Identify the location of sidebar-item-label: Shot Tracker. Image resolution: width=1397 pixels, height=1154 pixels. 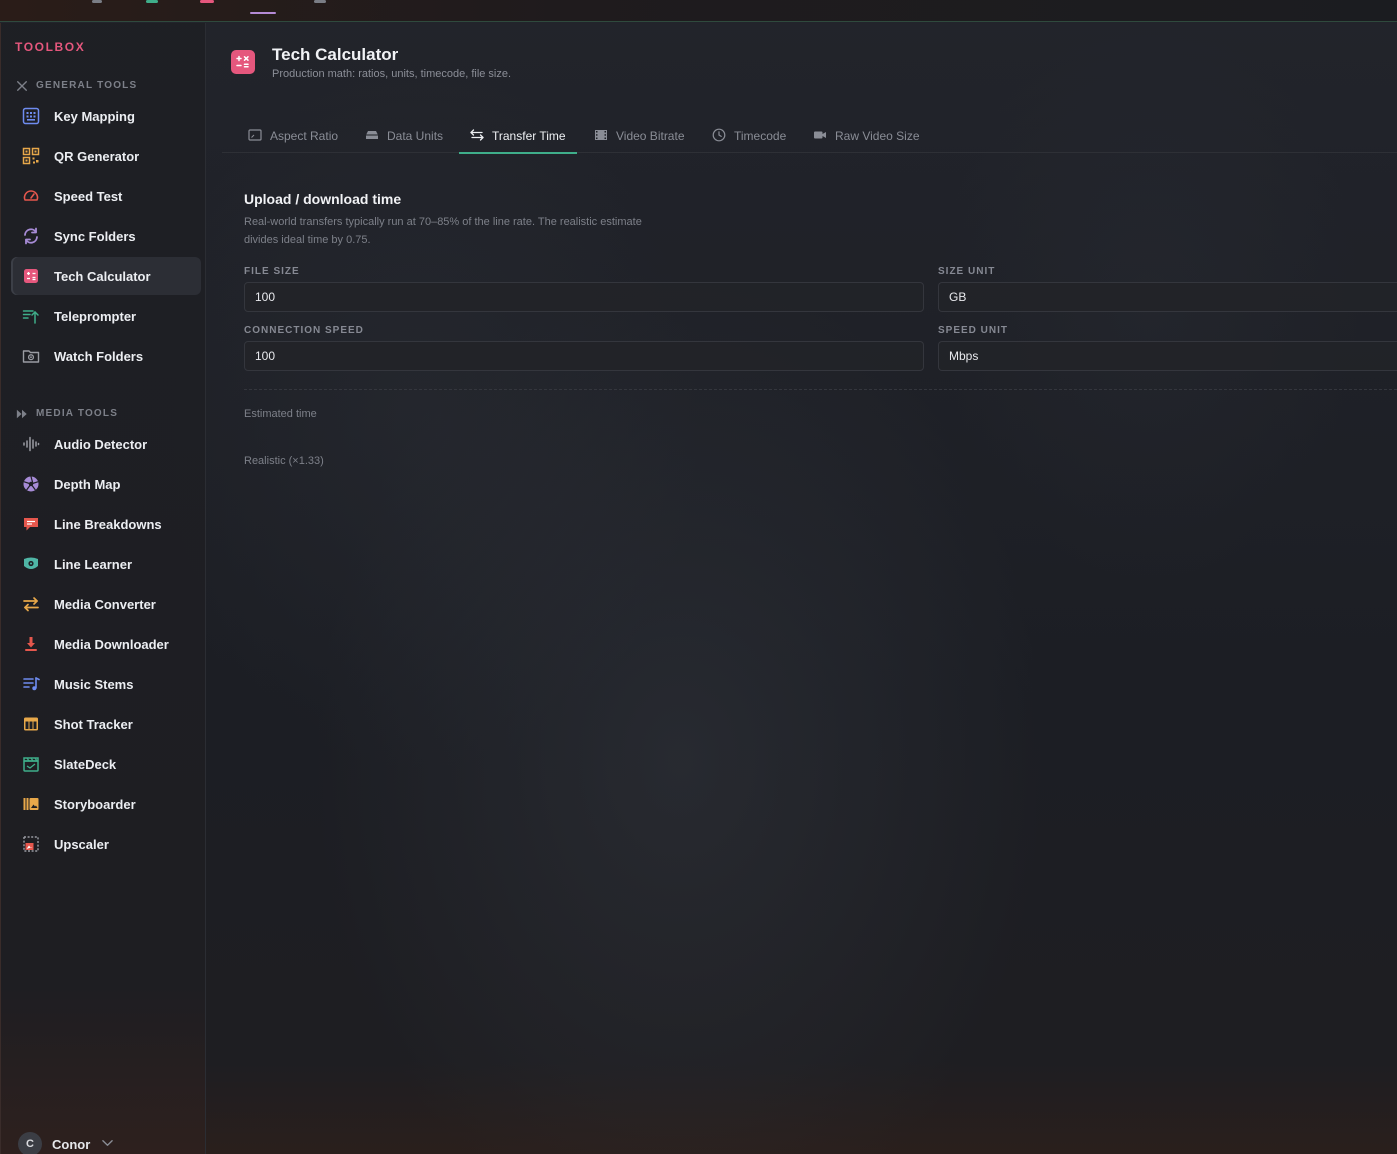
(93, 724).